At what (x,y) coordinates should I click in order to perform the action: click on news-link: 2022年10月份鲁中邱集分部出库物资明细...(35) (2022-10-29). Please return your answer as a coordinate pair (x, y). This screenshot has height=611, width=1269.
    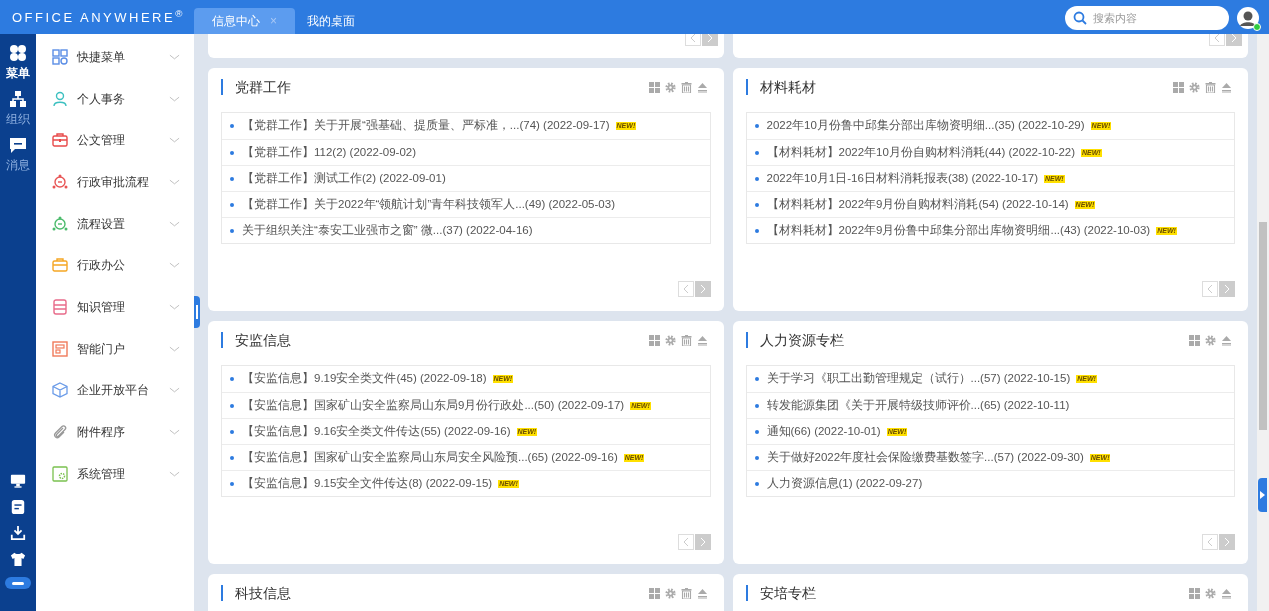
    Looking at the image, I should click on (925, 126).